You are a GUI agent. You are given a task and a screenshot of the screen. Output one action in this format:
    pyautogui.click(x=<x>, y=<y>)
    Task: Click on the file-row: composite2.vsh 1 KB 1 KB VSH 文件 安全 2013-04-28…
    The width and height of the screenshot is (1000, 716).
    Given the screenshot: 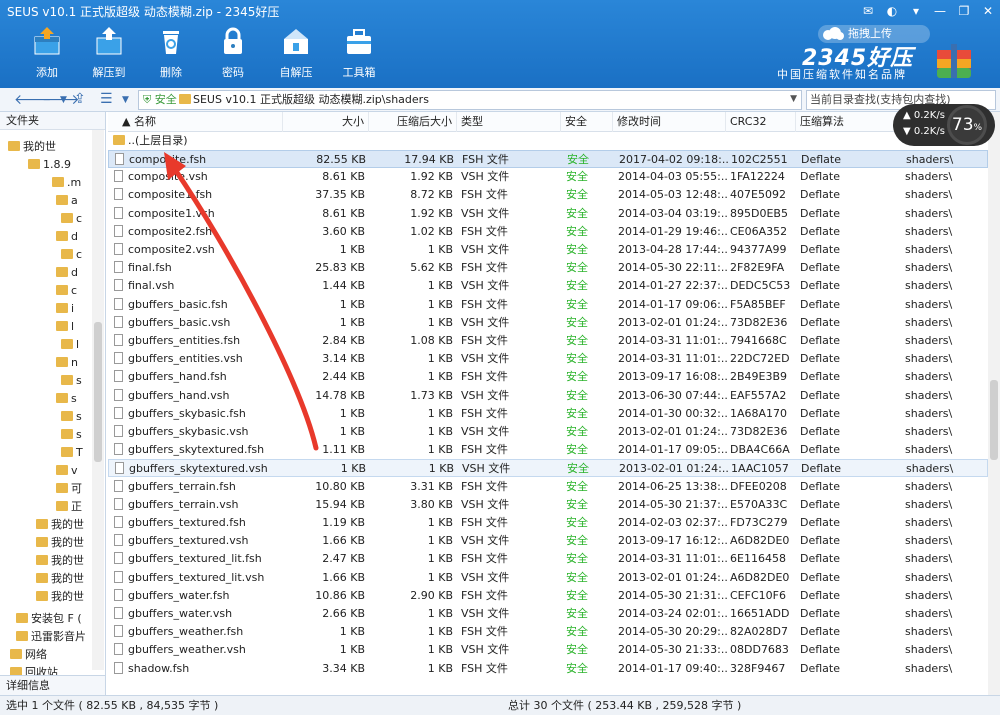 What is the action you would take?
    pyautogui.click(x=548, y=250)
    